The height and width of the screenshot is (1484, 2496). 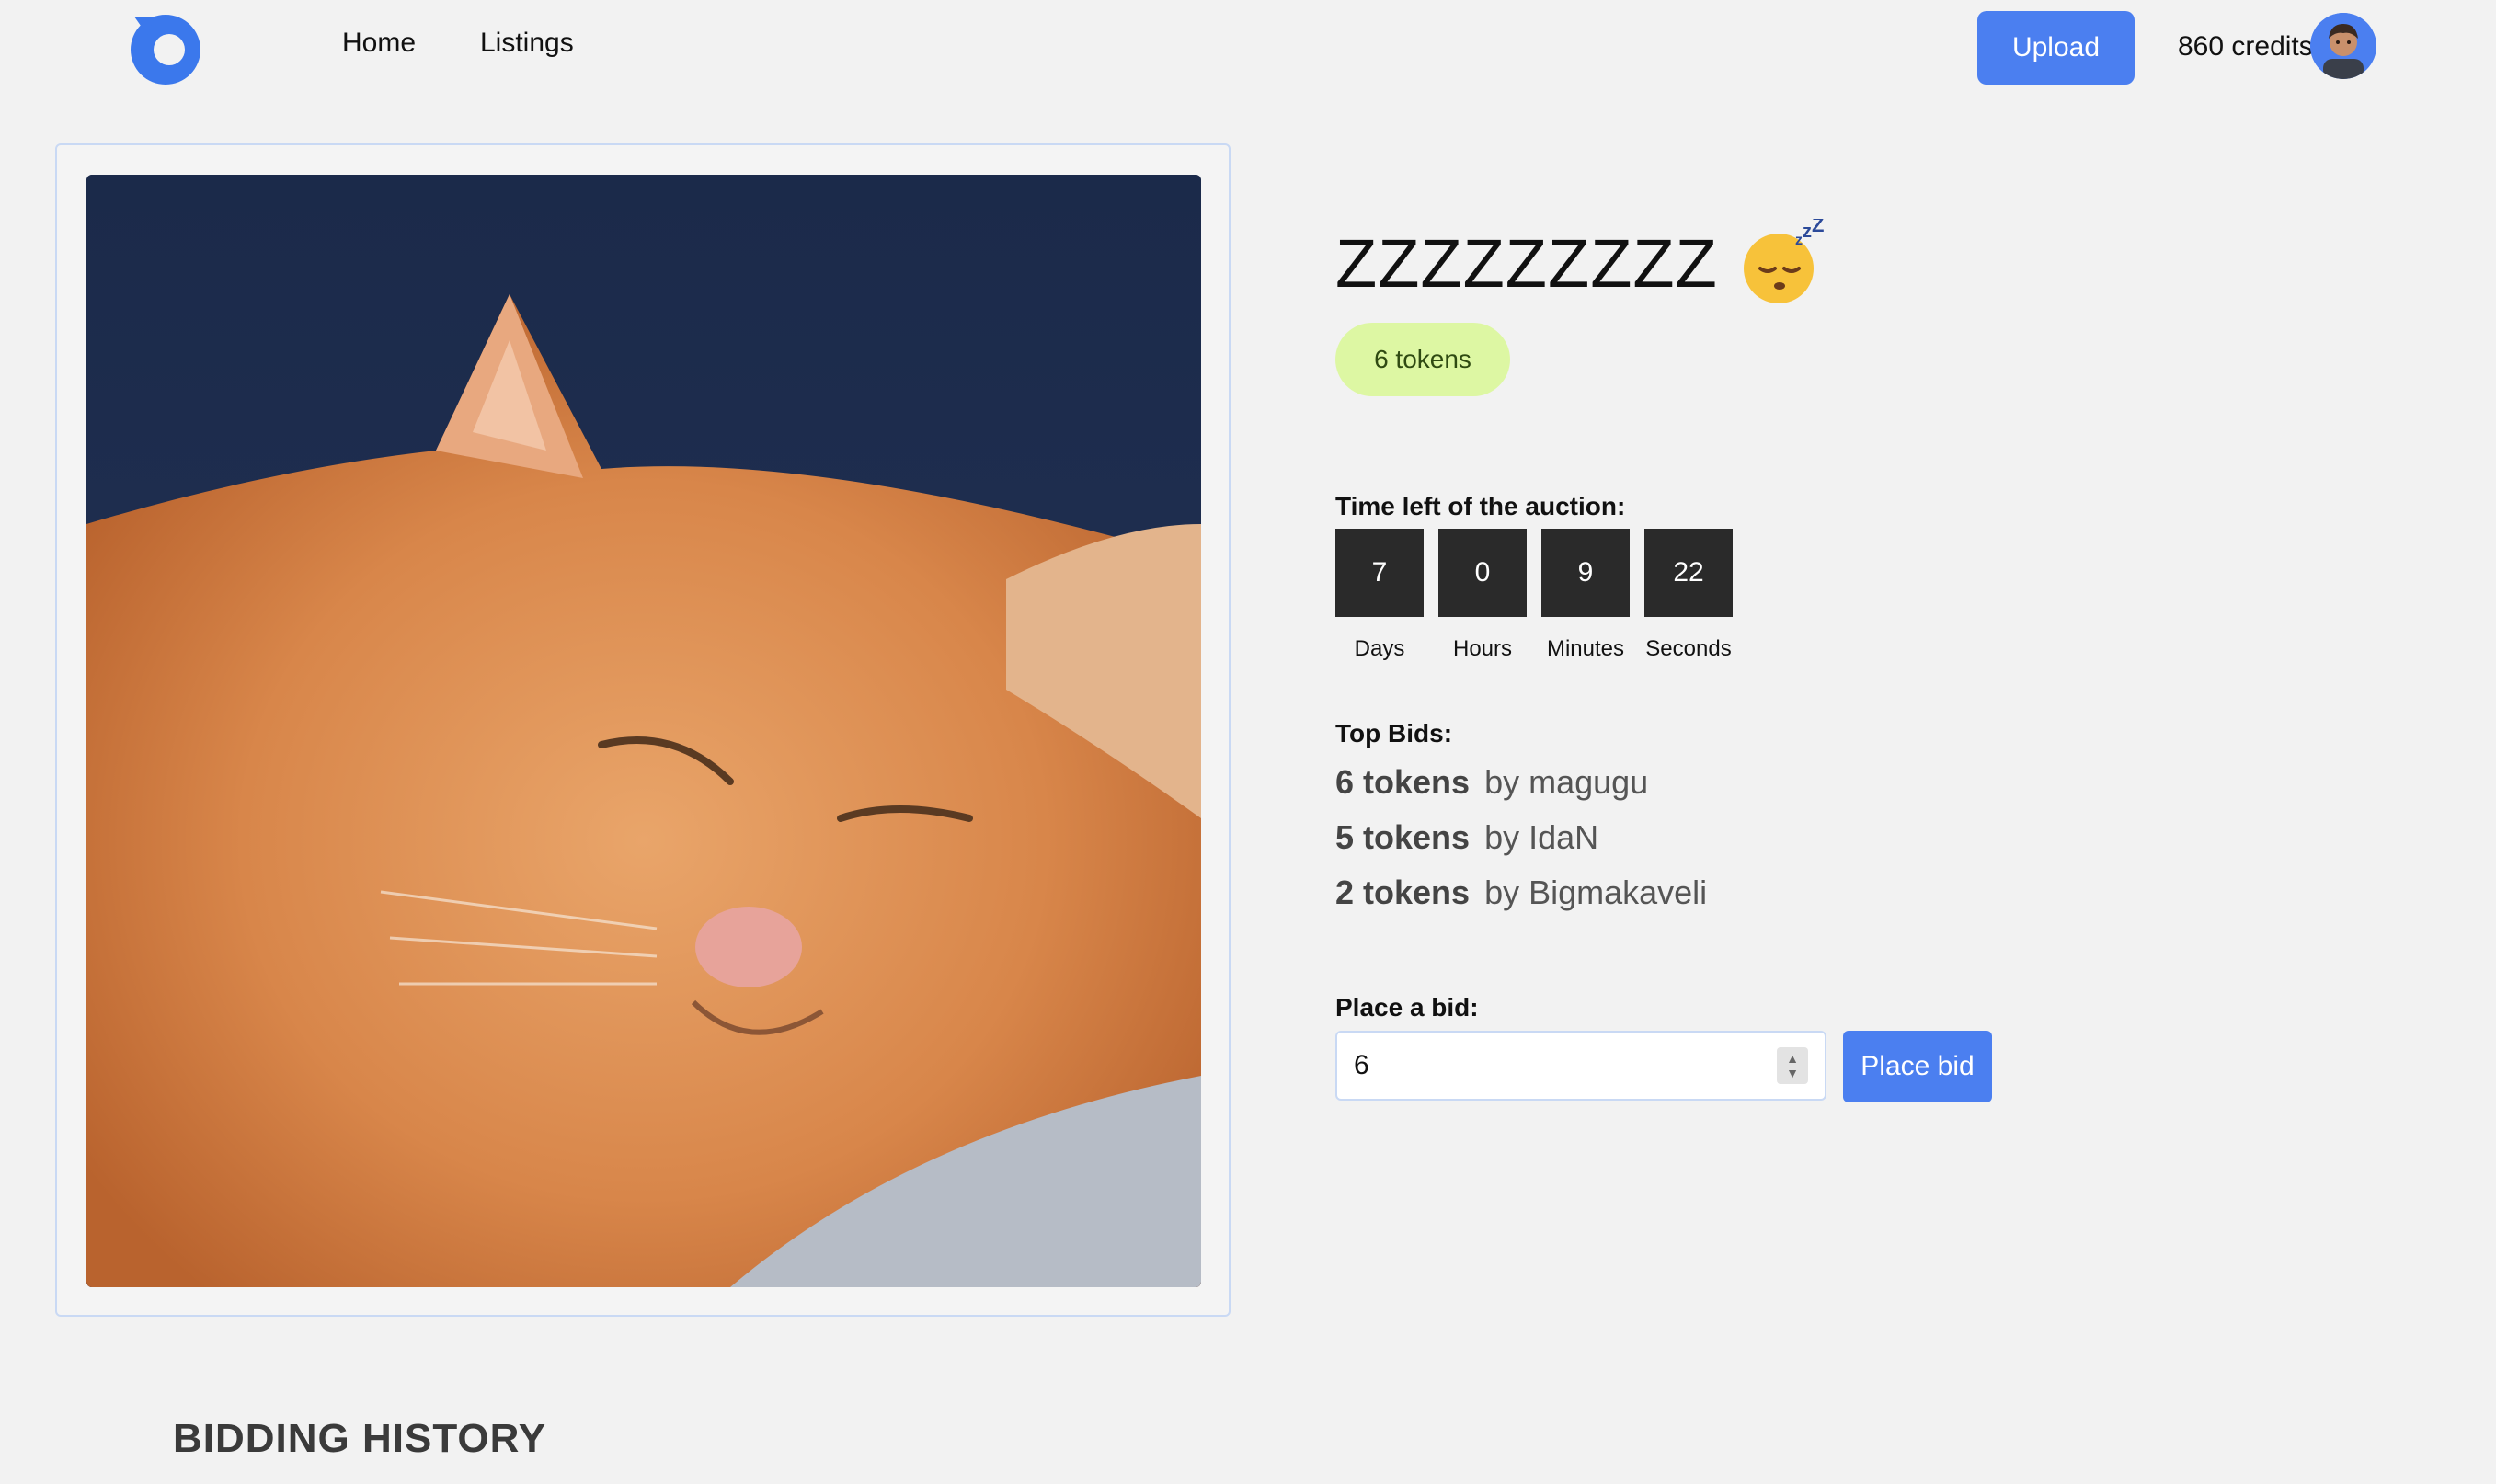 I want to click on countdown-seconds-label: Seconds, so click(x=1688, y=648).